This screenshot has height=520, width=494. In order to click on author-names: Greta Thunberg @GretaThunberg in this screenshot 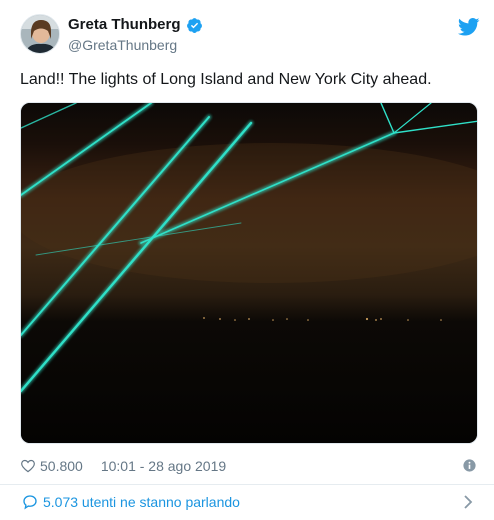, I will do `click(135, 35)`.